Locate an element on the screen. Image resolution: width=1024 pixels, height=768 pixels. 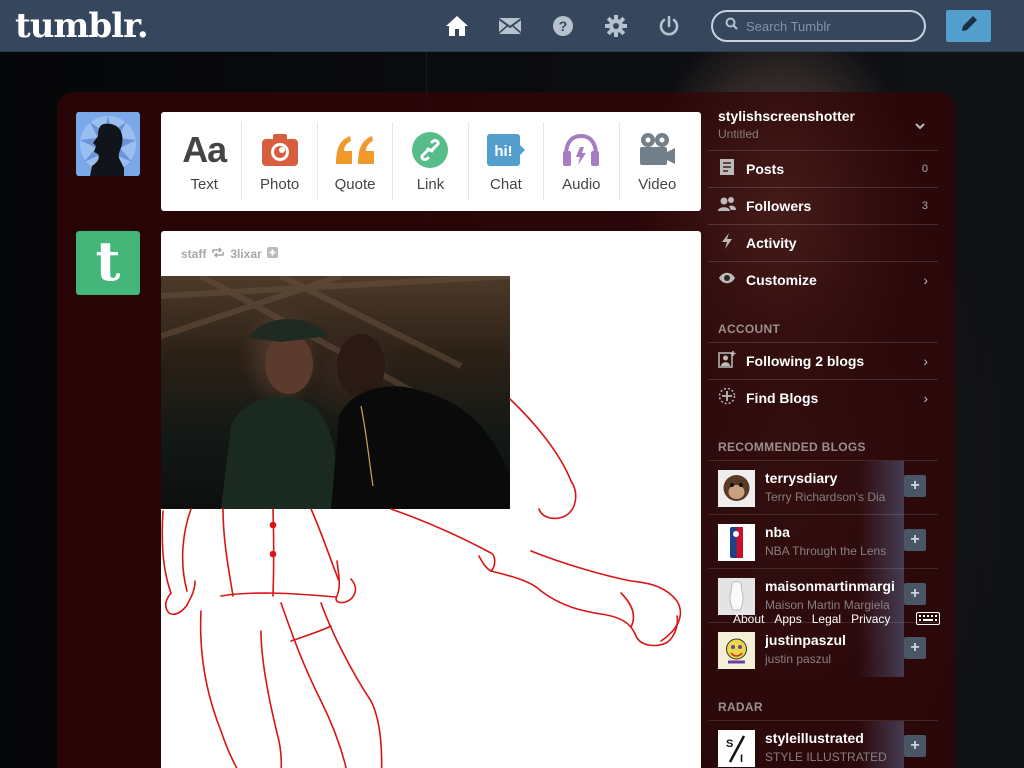
blog-name: maisonmartinmargi is located at coordinates (830, 586).